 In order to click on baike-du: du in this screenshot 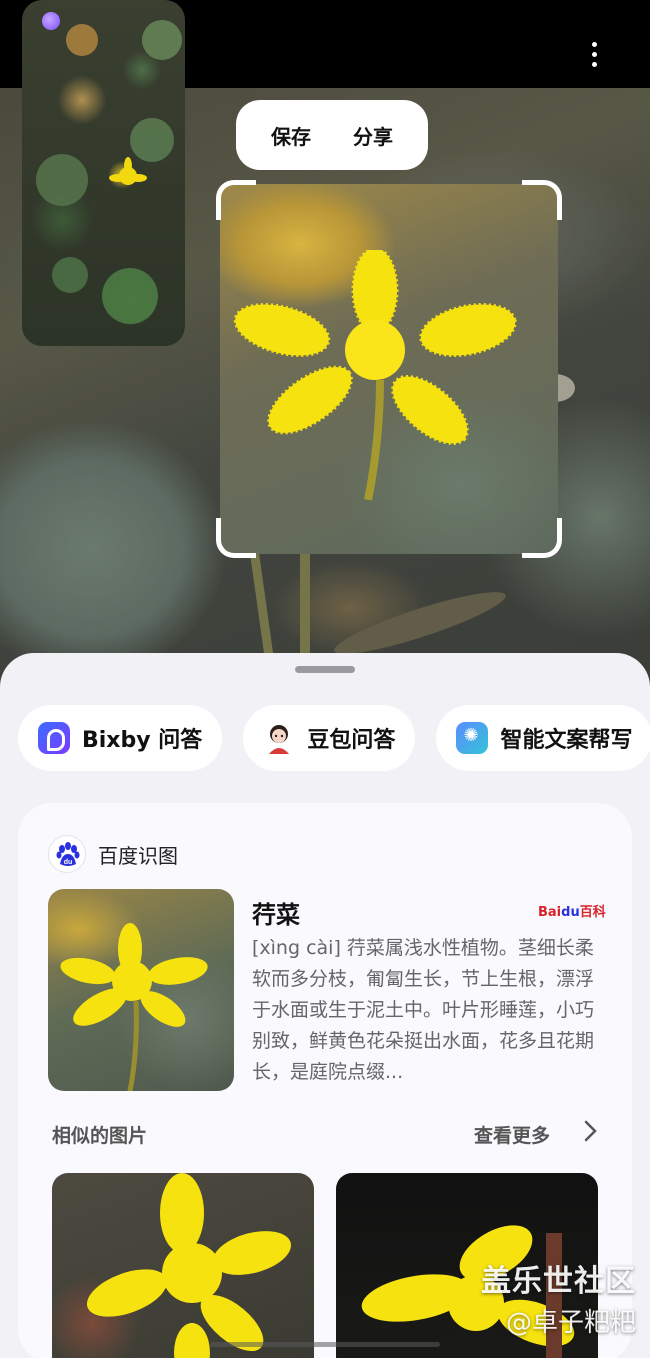, I will do `click(570, 912)`.